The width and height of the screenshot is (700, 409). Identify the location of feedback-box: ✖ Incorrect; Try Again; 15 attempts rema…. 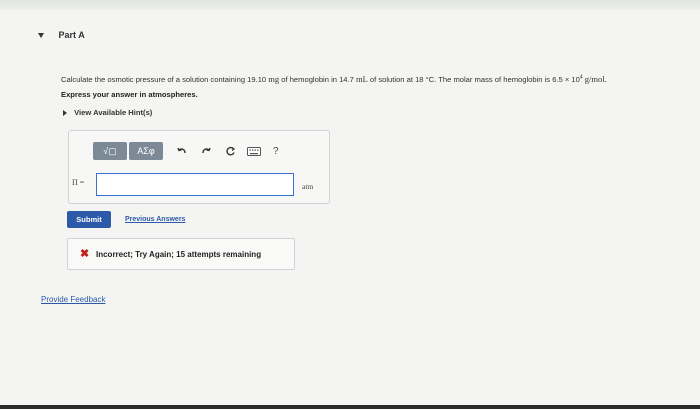
(181, 254).